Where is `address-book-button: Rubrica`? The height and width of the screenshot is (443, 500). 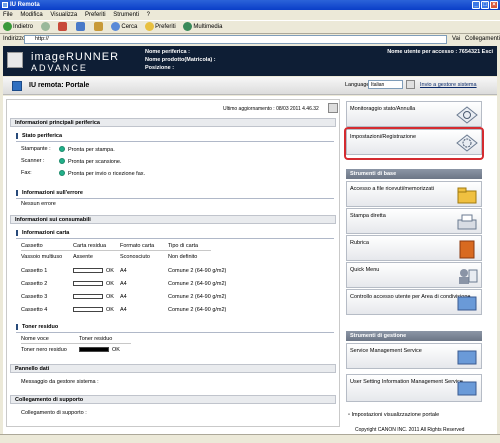
address-book-button: Rubrica is located at coordinates (414, 248).